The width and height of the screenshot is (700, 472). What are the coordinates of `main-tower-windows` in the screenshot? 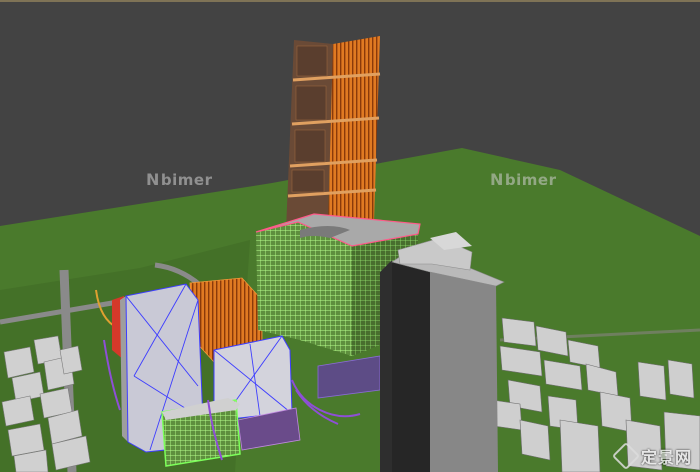 It's located at (309, 119).